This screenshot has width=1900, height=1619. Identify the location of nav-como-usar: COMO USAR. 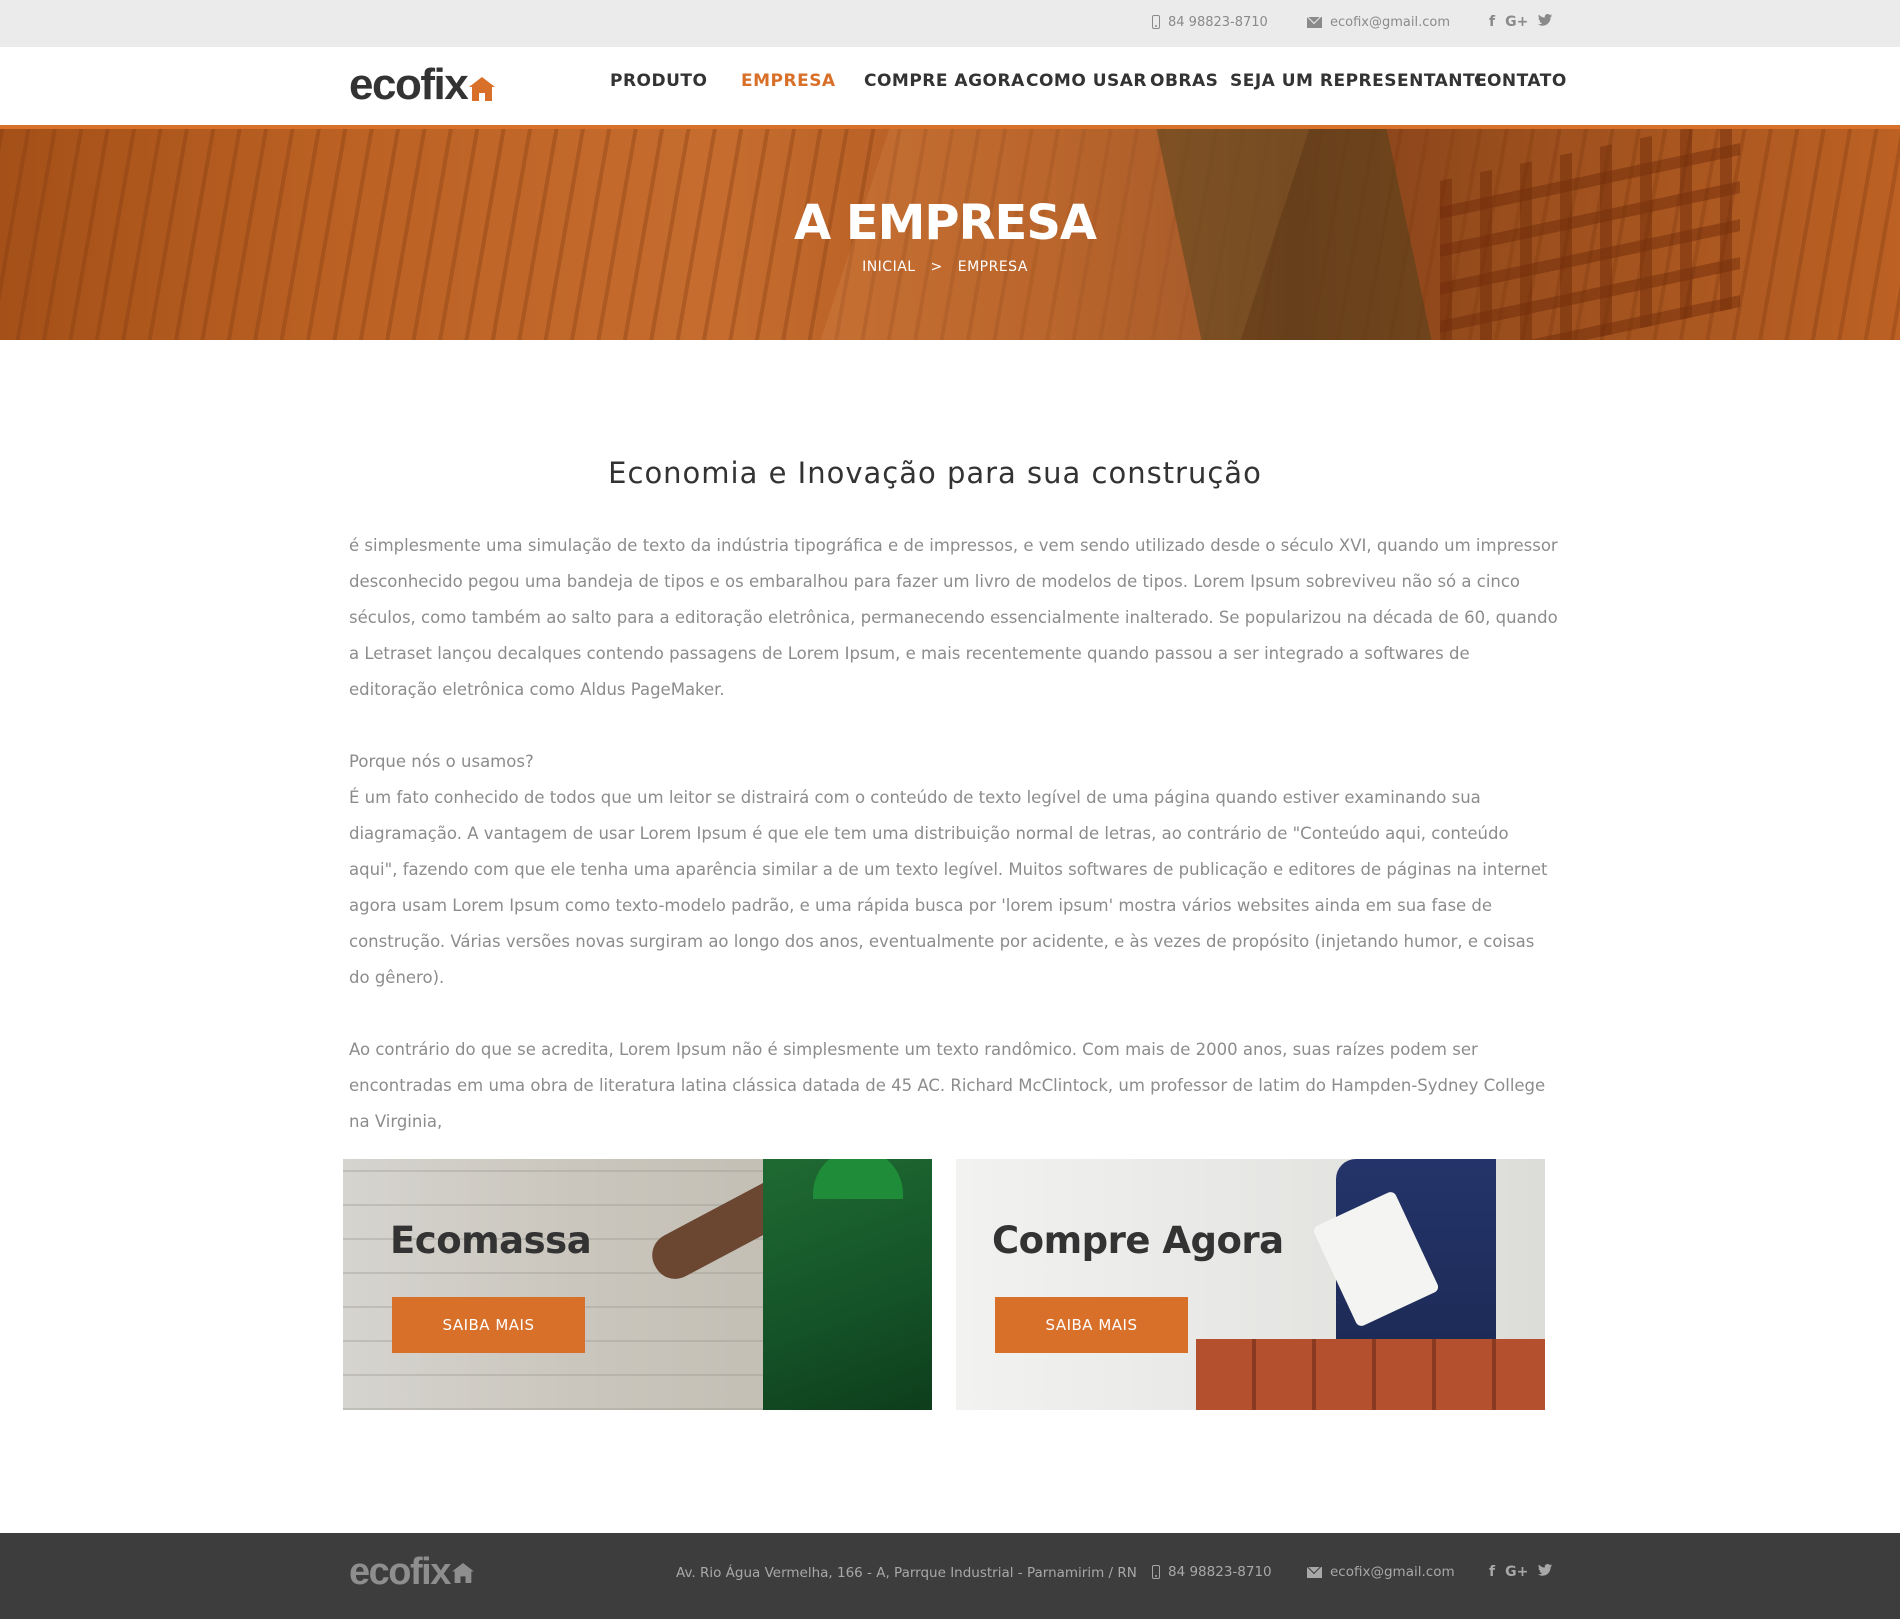
(1086, 81).